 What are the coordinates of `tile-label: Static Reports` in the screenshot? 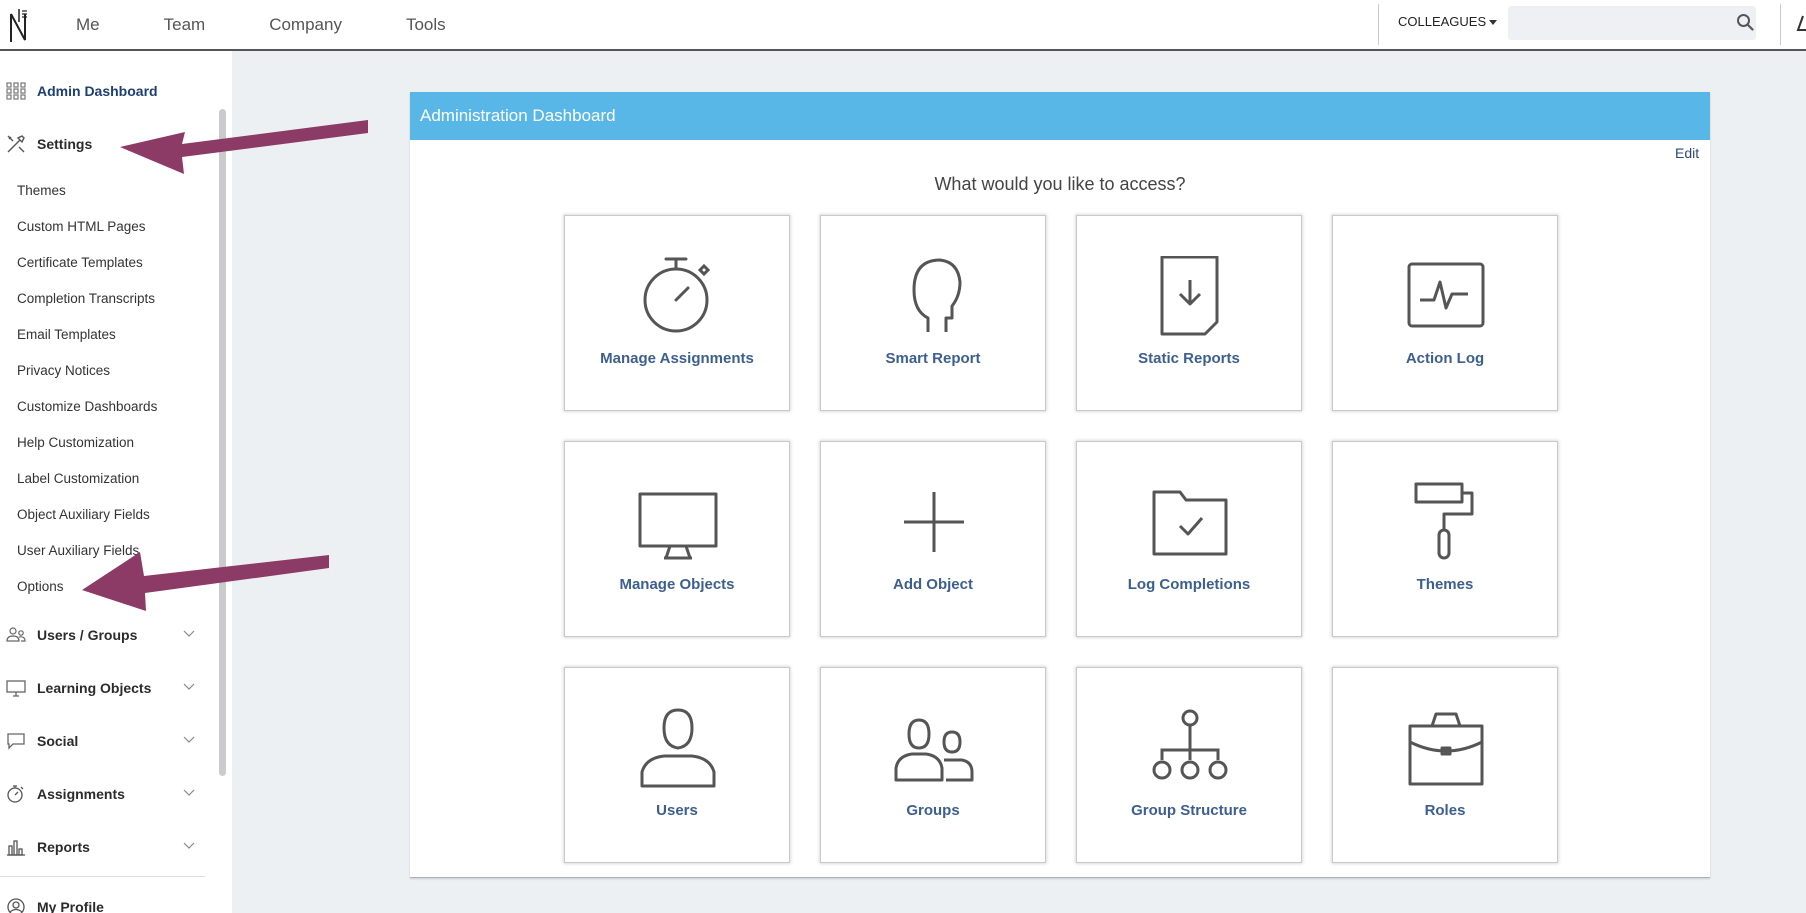 It's located at (1189, 358).